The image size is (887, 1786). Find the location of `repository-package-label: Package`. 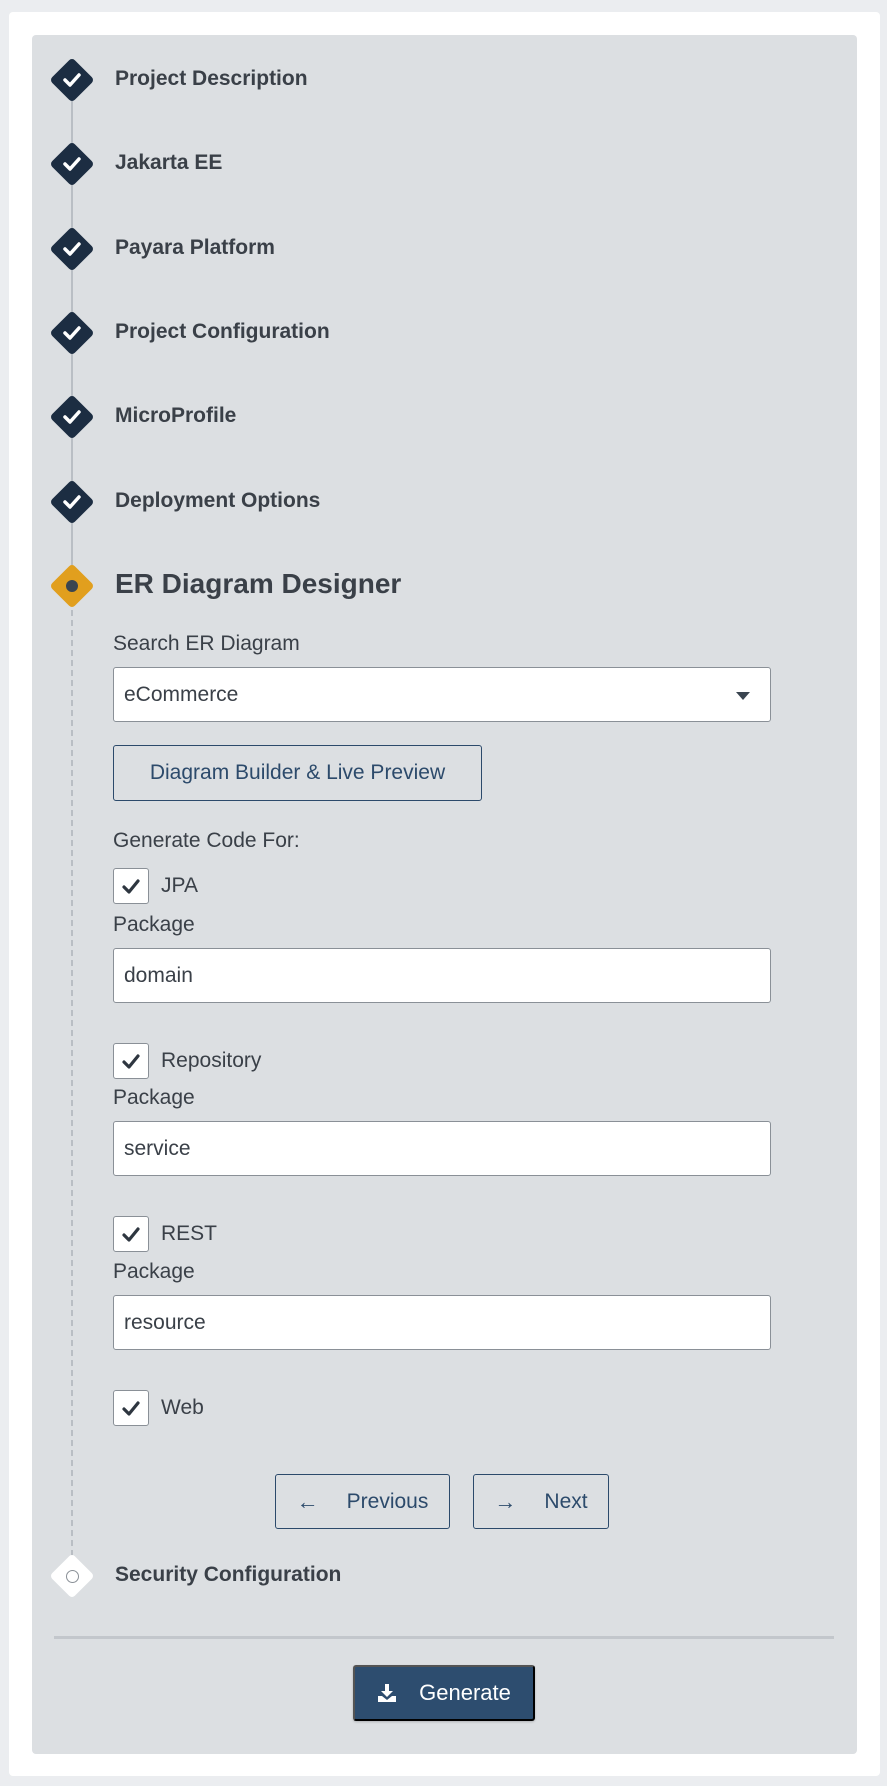

repository-package-label: Package is located at coordinates (154, 1097).